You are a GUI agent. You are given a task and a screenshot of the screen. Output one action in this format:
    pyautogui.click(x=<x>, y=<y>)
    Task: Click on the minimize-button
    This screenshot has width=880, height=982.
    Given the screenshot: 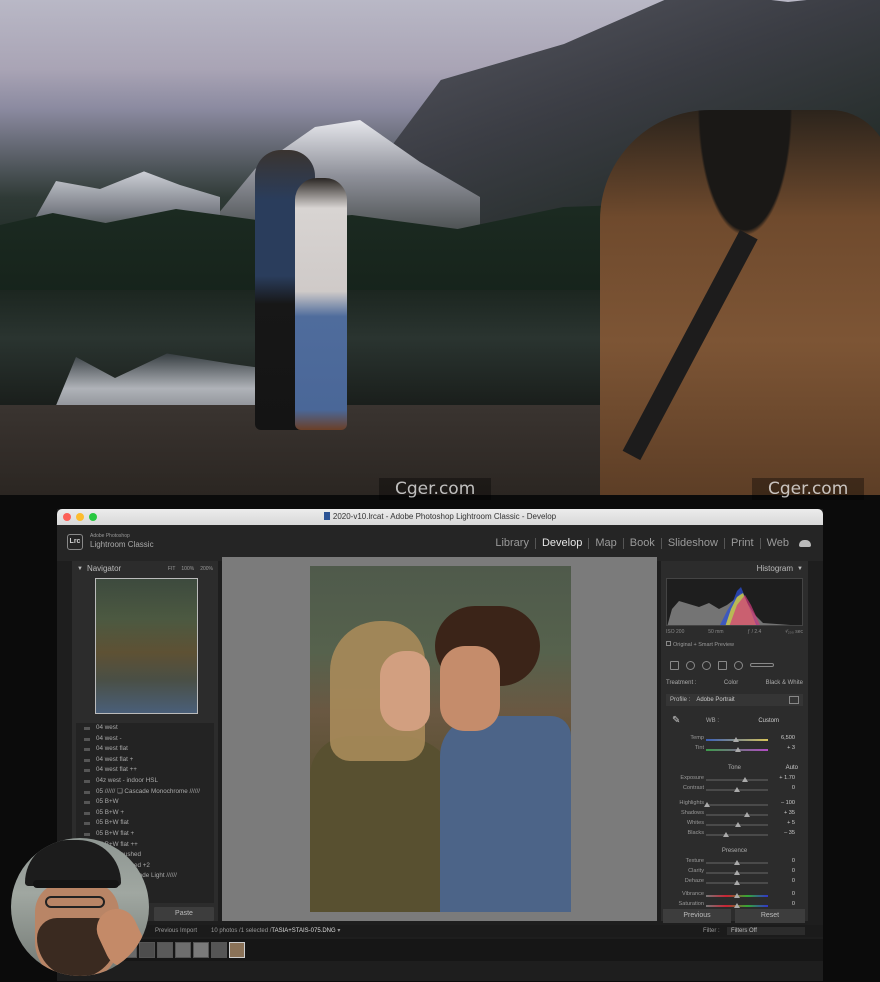 What is the action you would take?
    pyautogui.click(x=80, y=517)
    